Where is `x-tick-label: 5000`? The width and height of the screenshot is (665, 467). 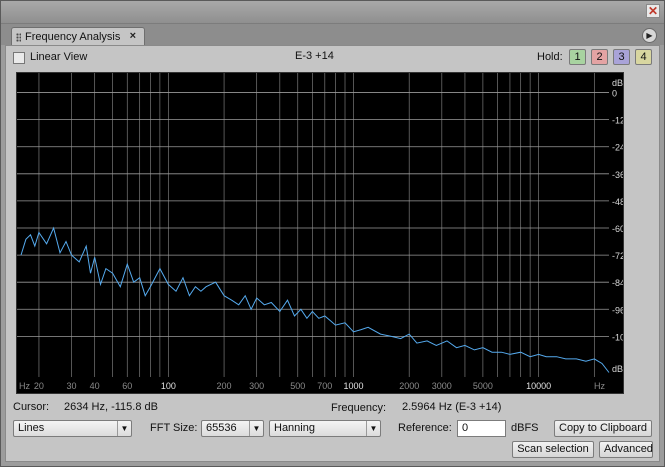 x-tick-label: 5000 is located at coordinates (483, 386).